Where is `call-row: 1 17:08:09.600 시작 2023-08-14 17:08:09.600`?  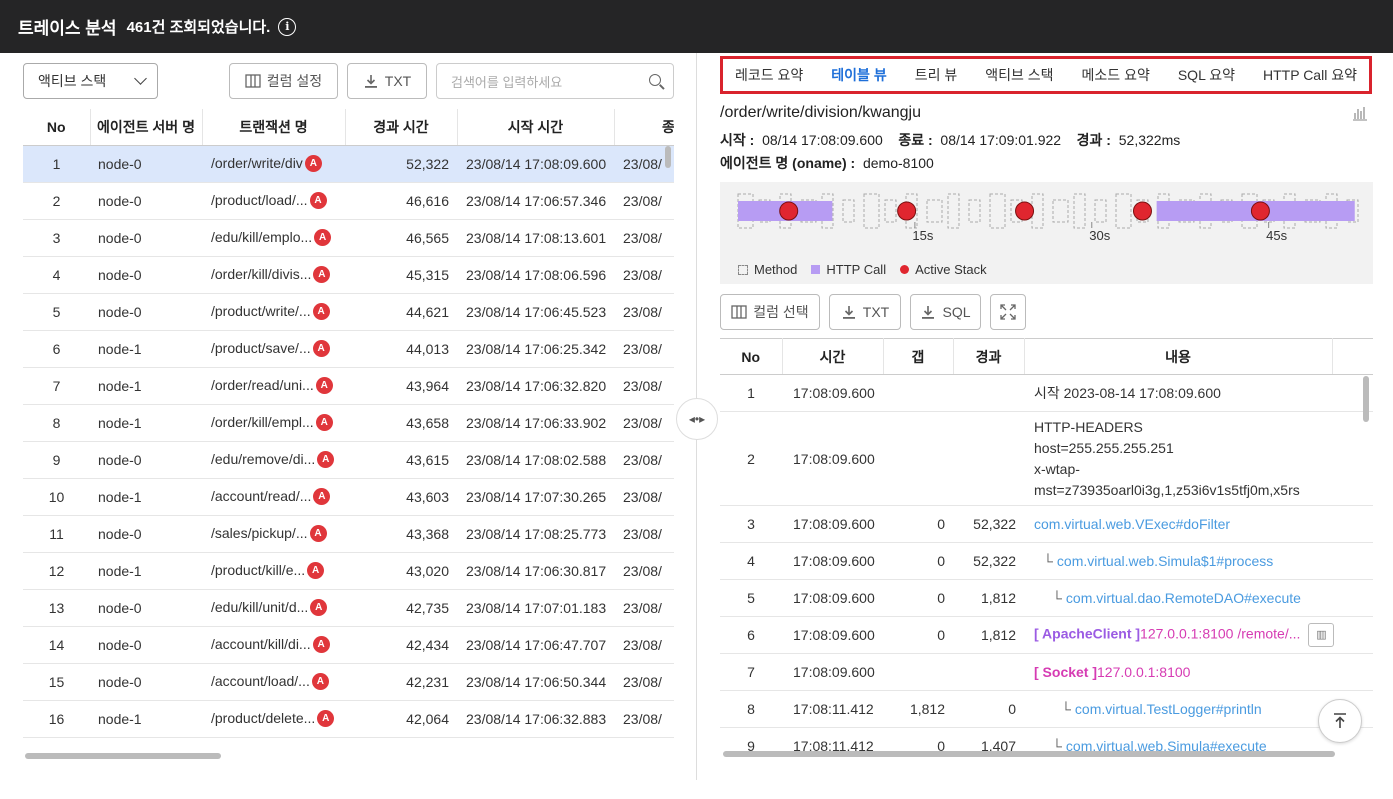
call-row: 1 17:08:09.600 시작 2023-08-14 17:08:09.600 is located at coordinates (1046, 393).